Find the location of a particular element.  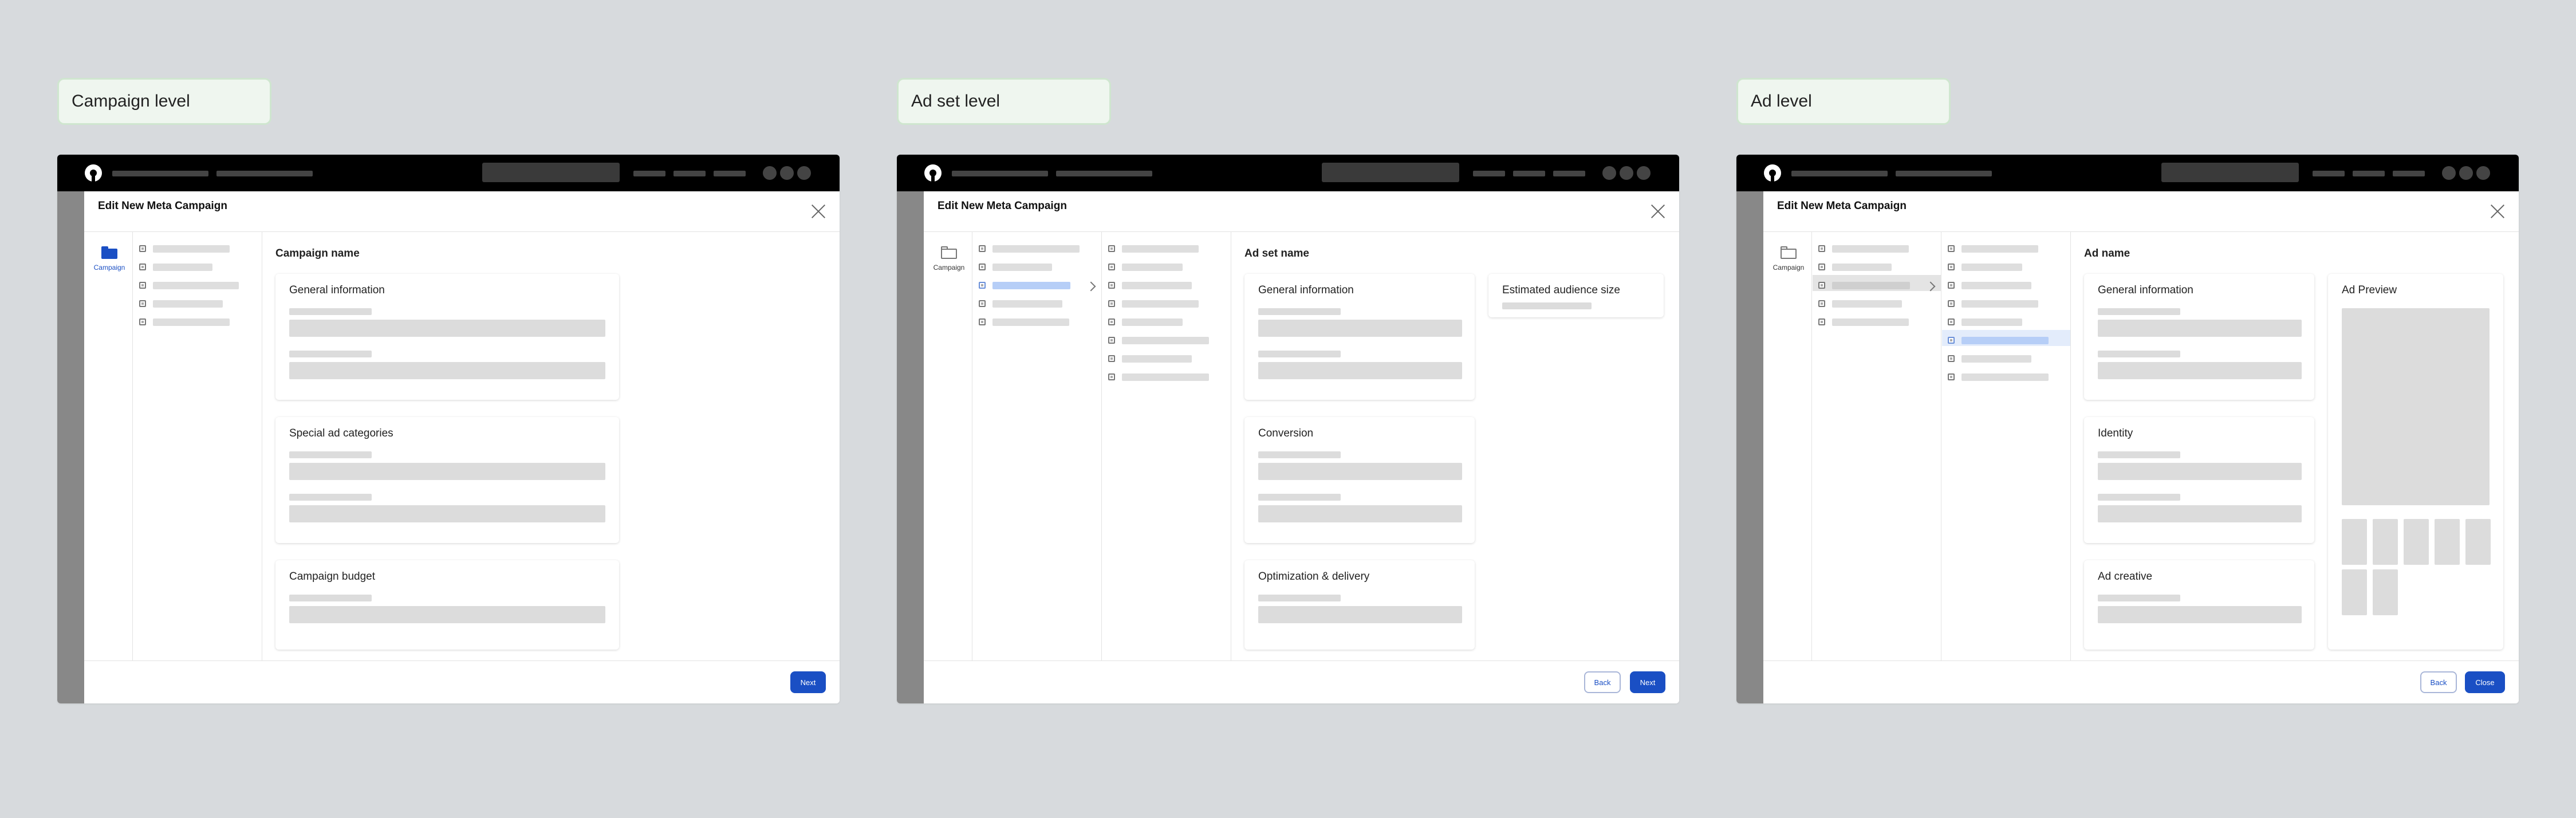

close-button: Close is located at coordinates (2485, 682).